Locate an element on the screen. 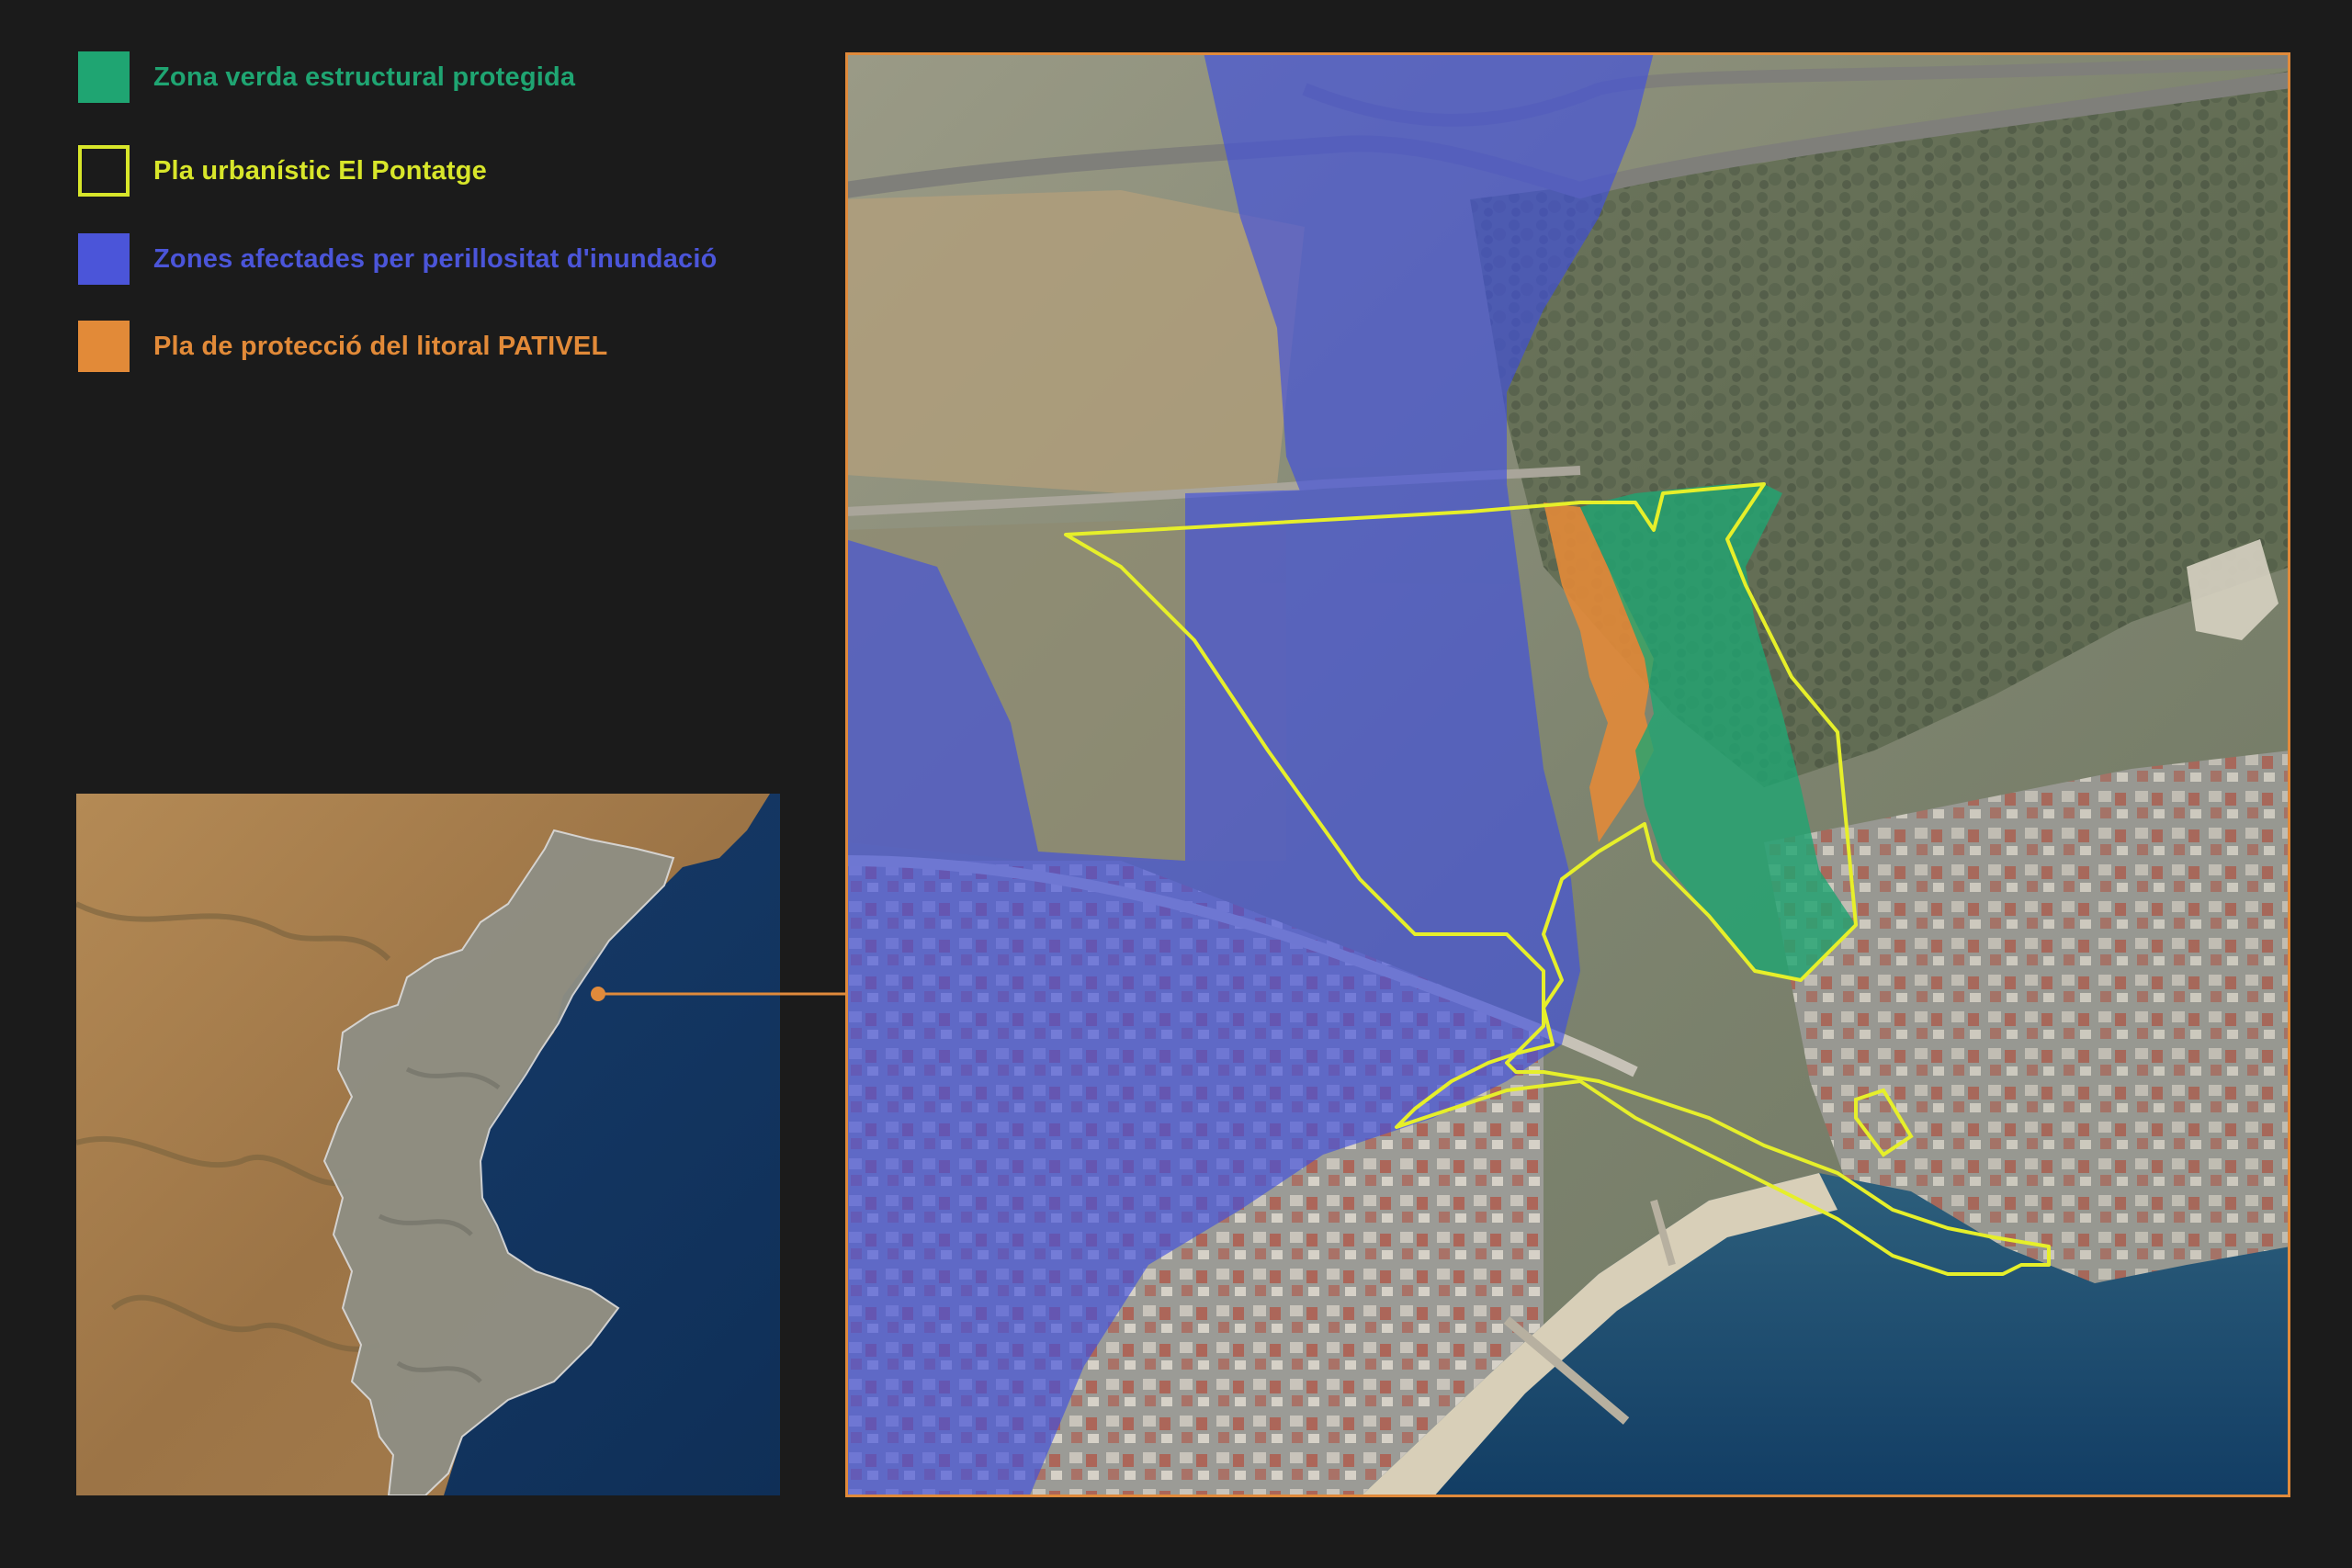 Image resolution: width=2352 pixels, height=1568 pixels. location-marker is located at coordinates (598, 994).